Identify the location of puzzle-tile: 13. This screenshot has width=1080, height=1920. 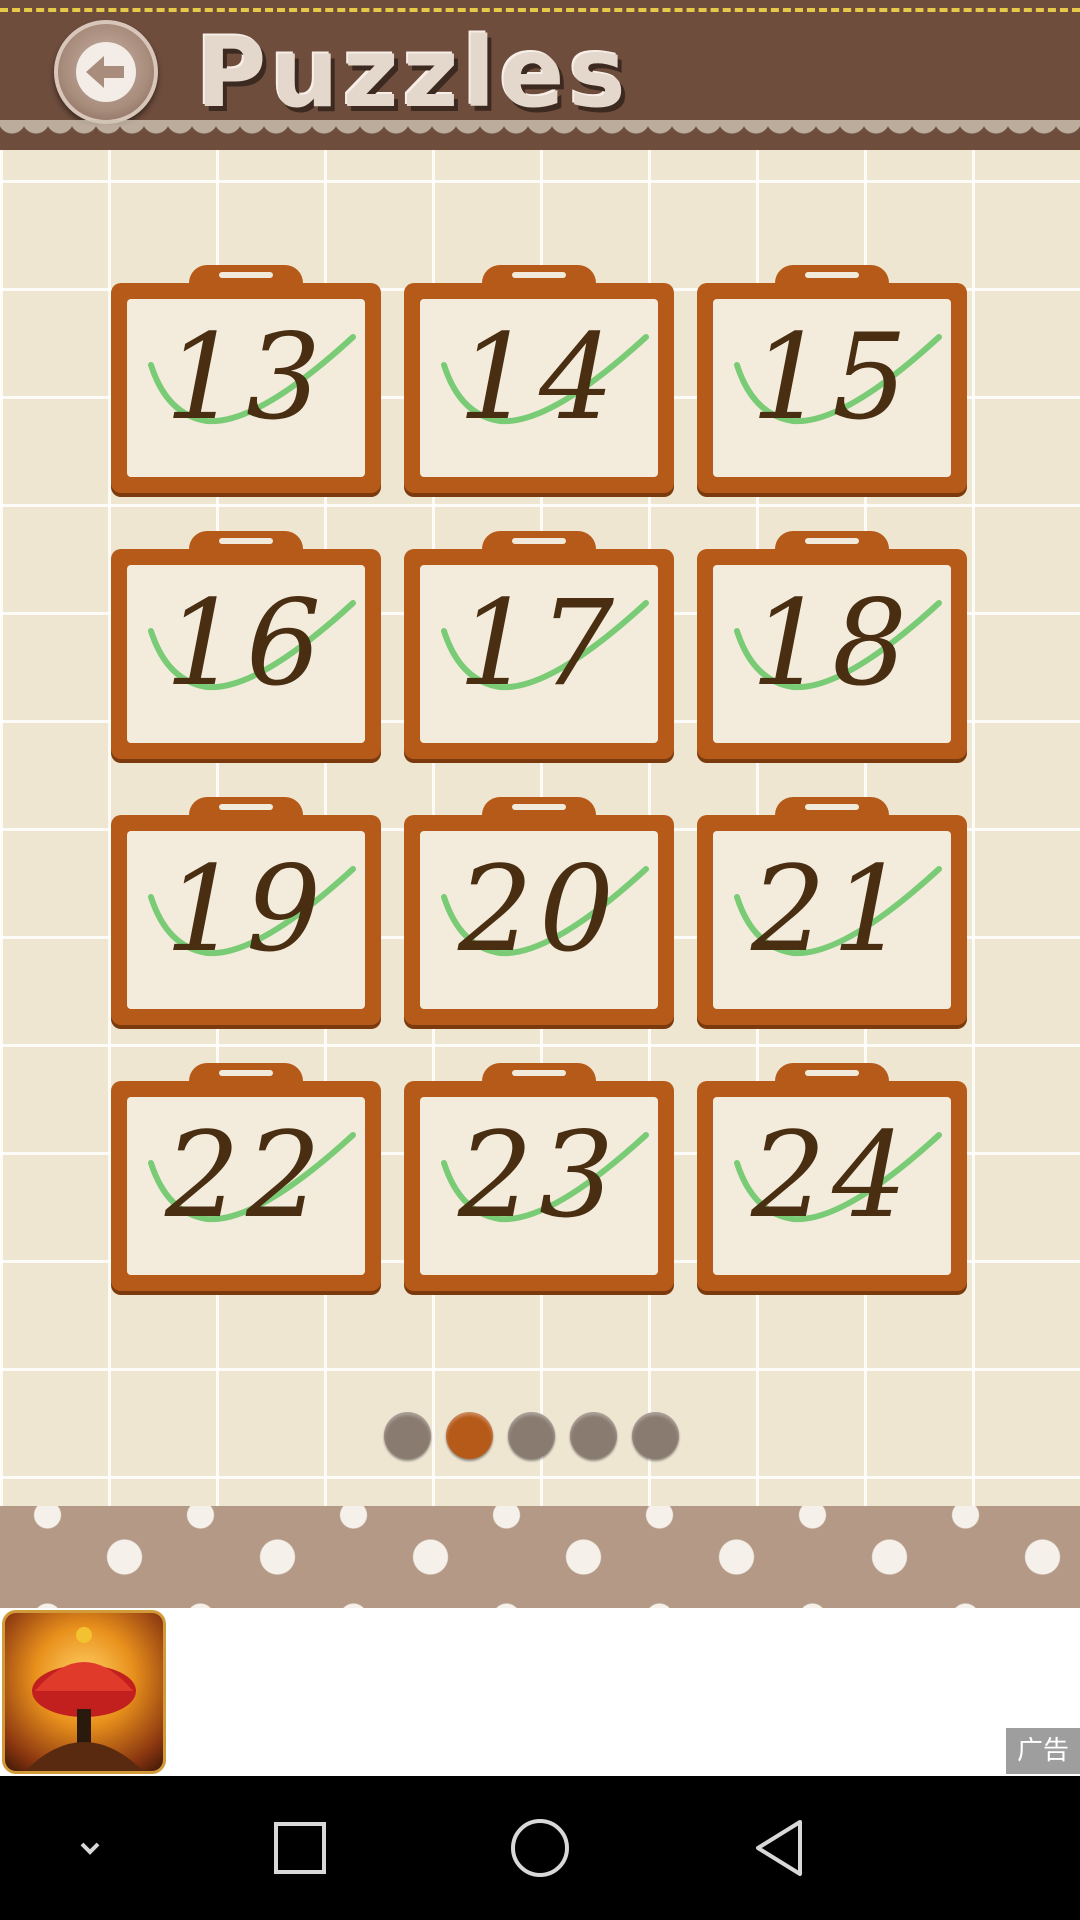
(246, 379).